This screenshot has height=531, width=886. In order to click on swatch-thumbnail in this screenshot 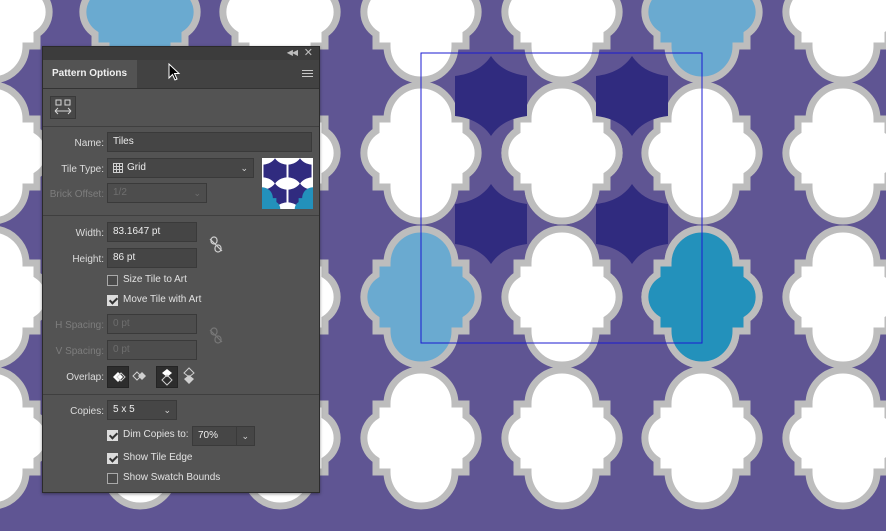, I will do `click(287, 183)`.